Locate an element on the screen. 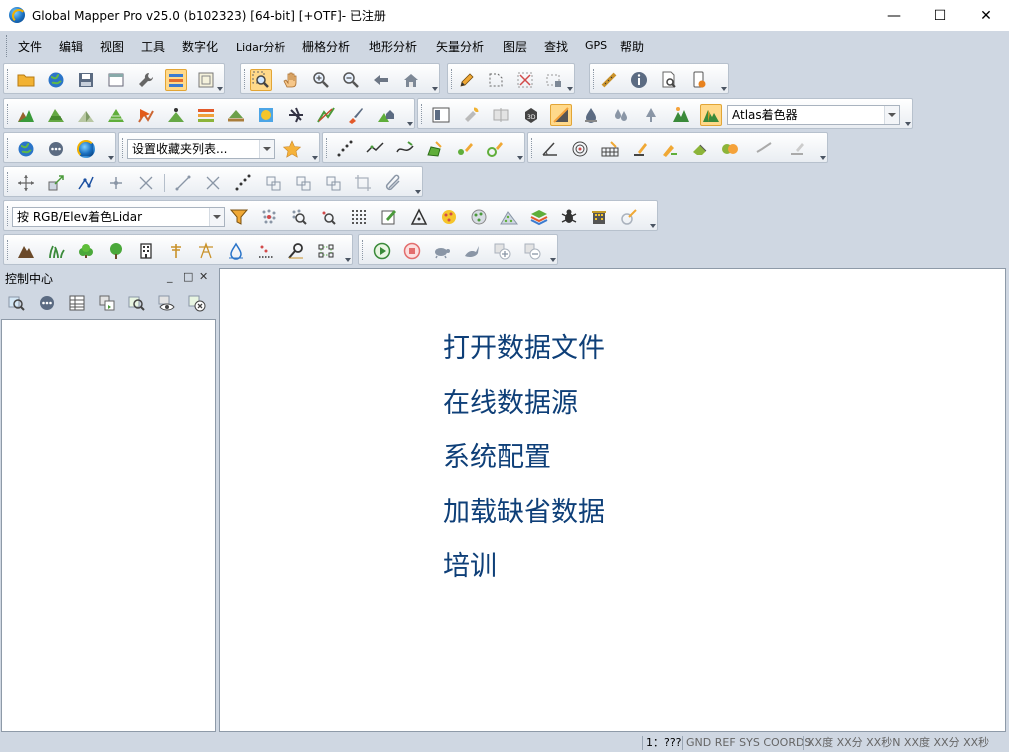  paint-button is located at coordinates (471, 115).